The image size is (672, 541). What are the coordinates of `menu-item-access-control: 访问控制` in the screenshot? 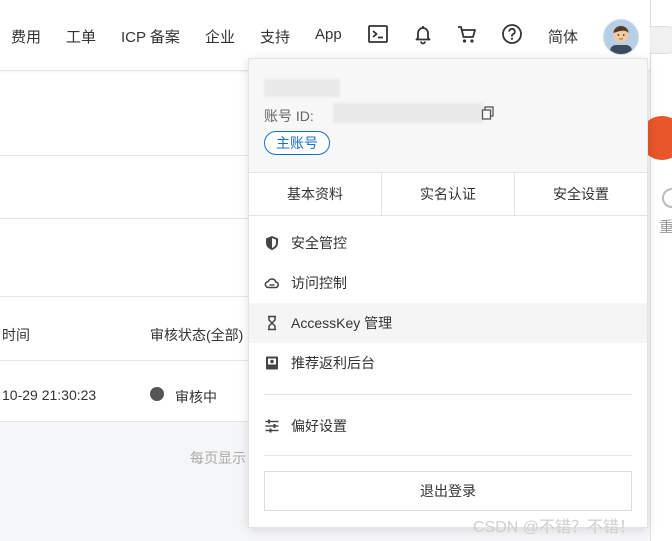 It's located at (448, 283).